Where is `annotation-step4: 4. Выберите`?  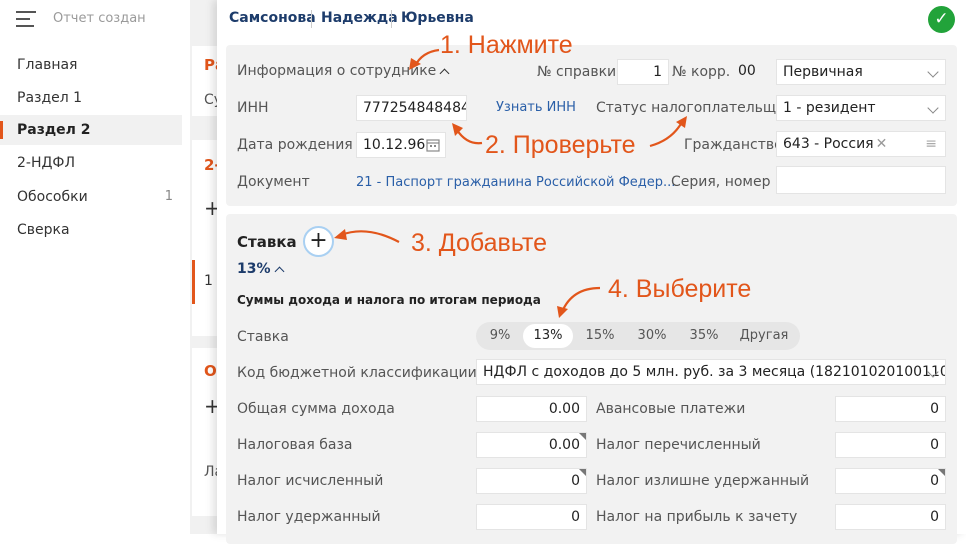
annotation-step4: 4. Выберите is located at coordinates (680, 289).